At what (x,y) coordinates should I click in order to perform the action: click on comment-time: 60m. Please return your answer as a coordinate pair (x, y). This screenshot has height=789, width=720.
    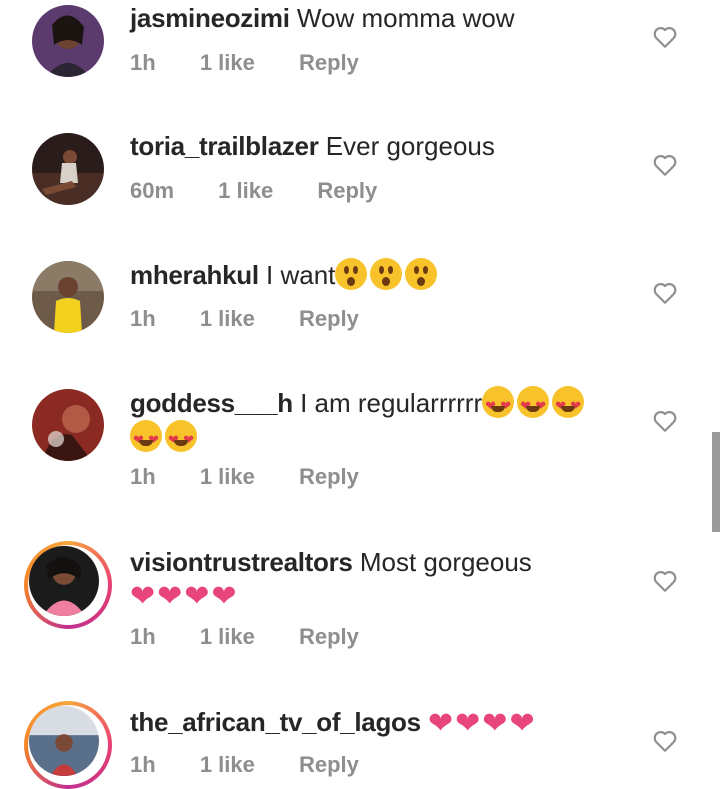
    Looking at the image, I should click on (152, 190).